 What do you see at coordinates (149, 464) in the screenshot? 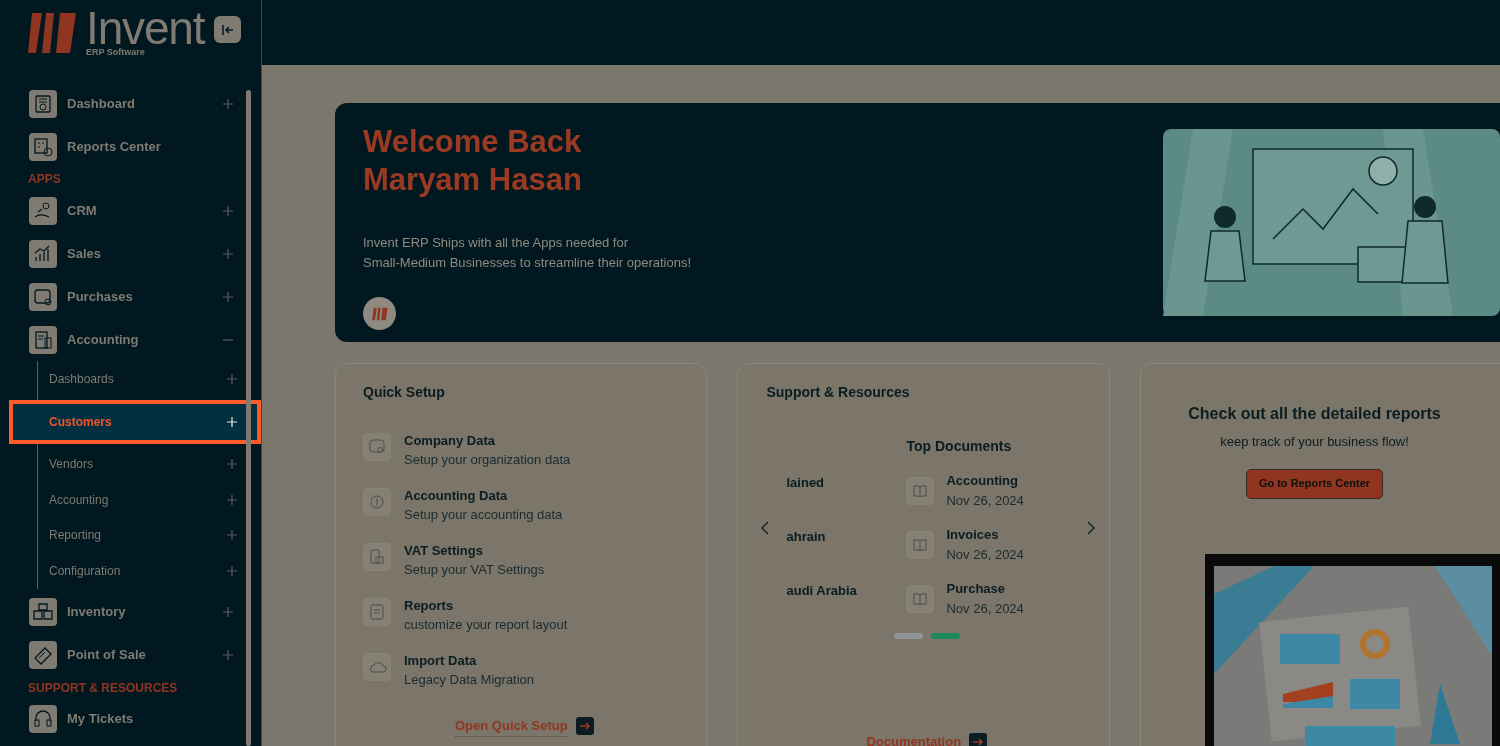
I see `submenu-item: Vendors` at bounding box center [149, 464].